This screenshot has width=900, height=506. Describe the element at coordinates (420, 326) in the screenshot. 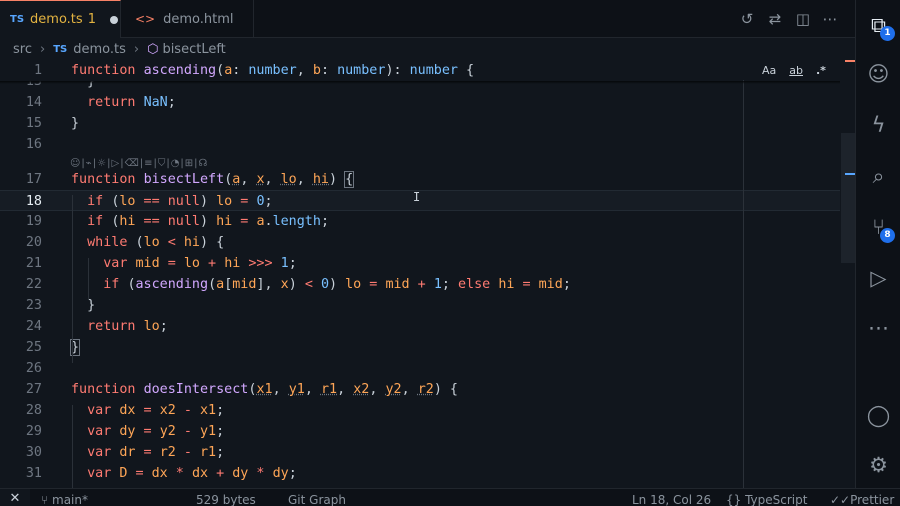

I see `code-line: 24 return lo;` at that location.